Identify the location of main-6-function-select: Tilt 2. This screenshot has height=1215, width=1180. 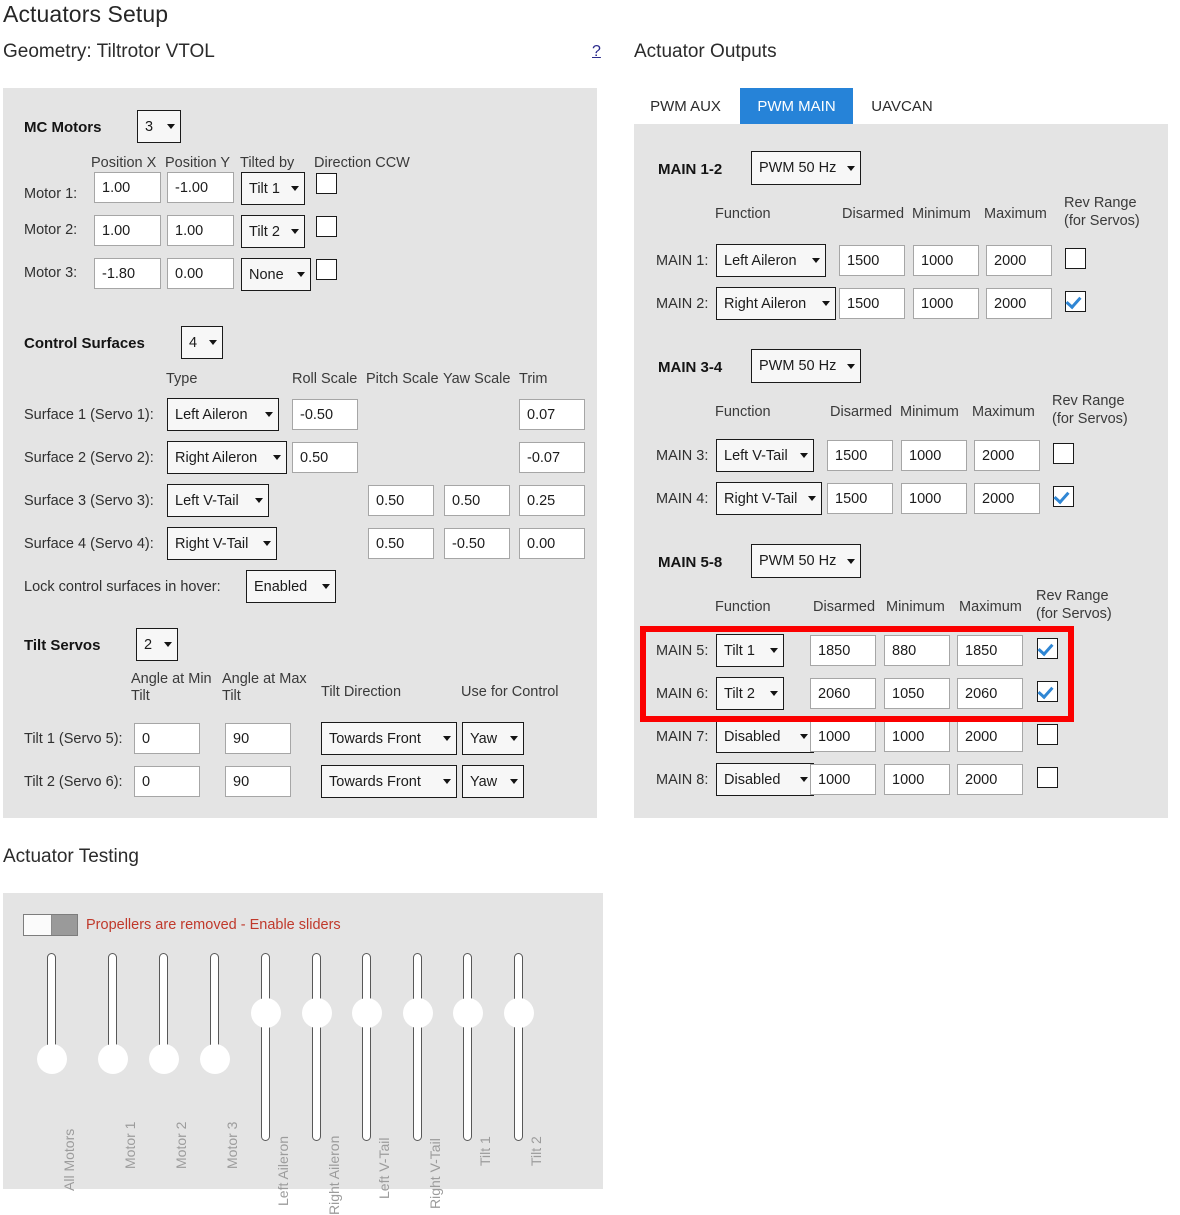
(750, 693).